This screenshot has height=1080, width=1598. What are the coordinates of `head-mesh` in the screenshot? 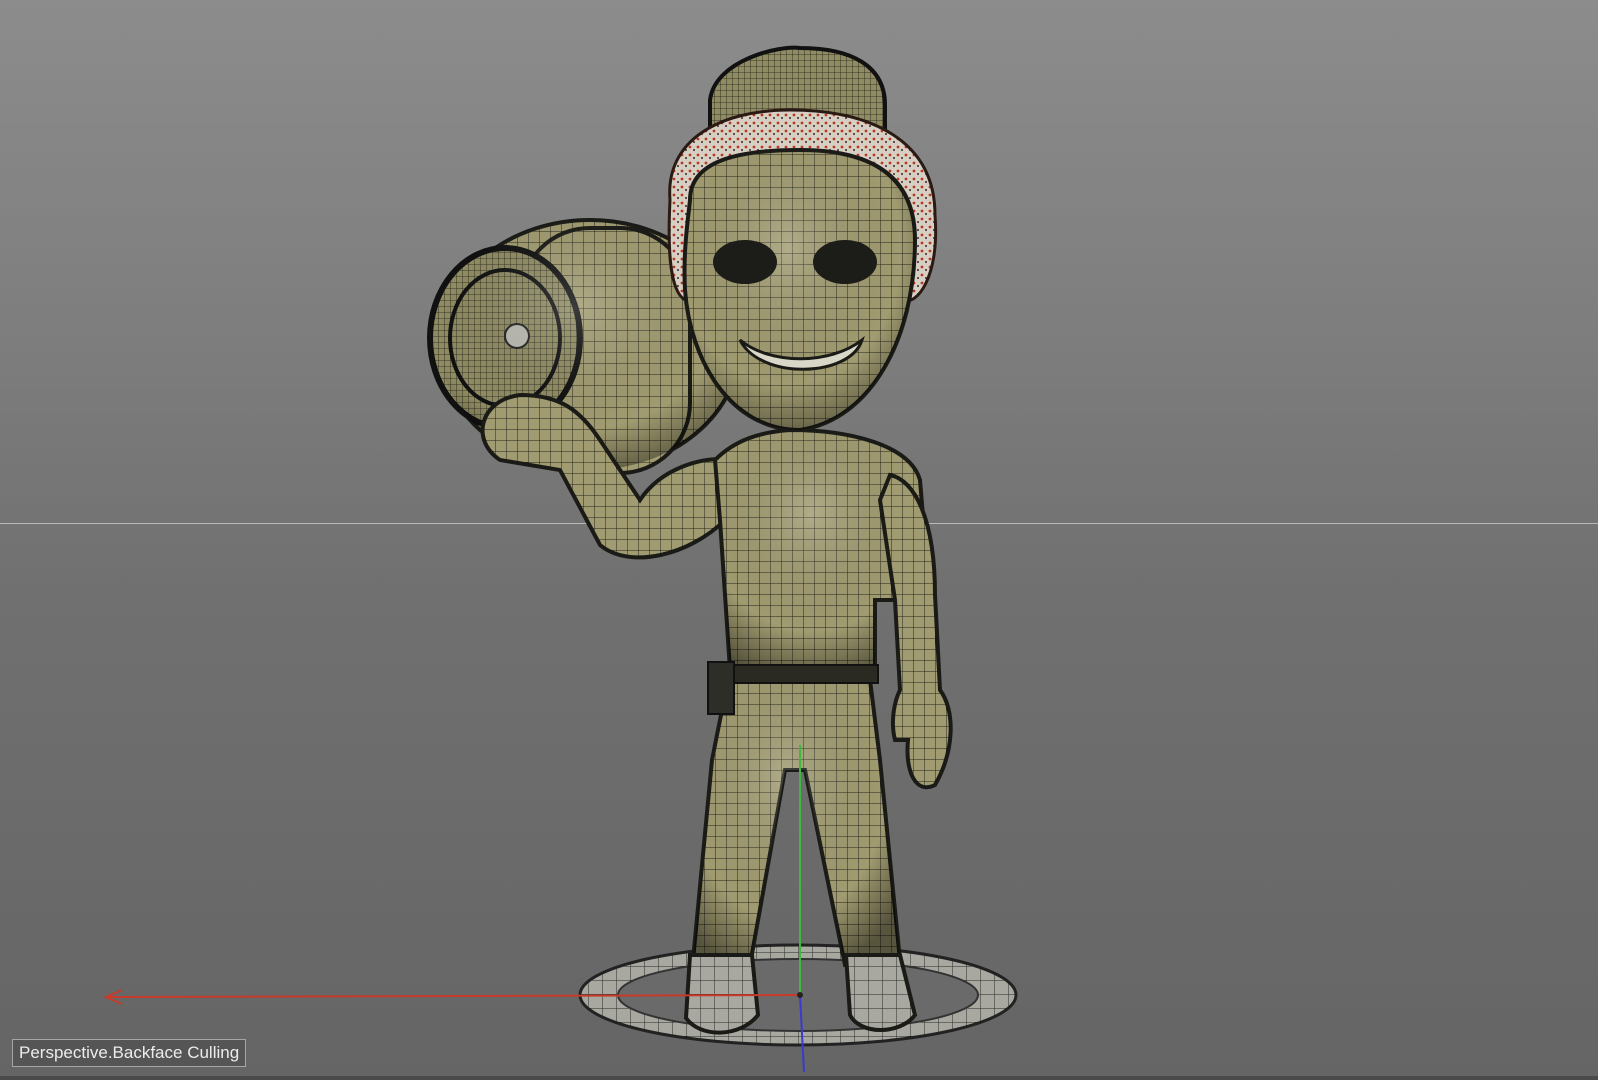 It's located at (802, 239).